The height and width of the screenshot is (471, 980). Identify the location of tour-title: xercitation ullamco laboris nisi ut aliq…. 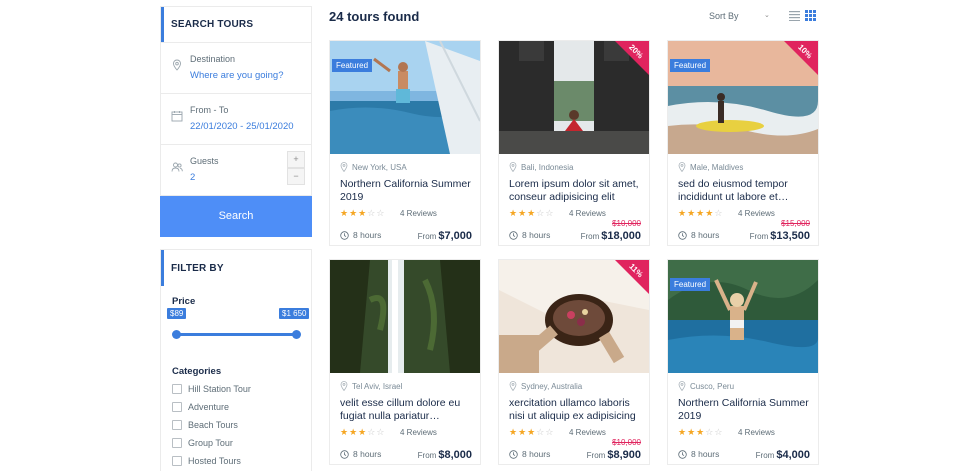
(578, 410).